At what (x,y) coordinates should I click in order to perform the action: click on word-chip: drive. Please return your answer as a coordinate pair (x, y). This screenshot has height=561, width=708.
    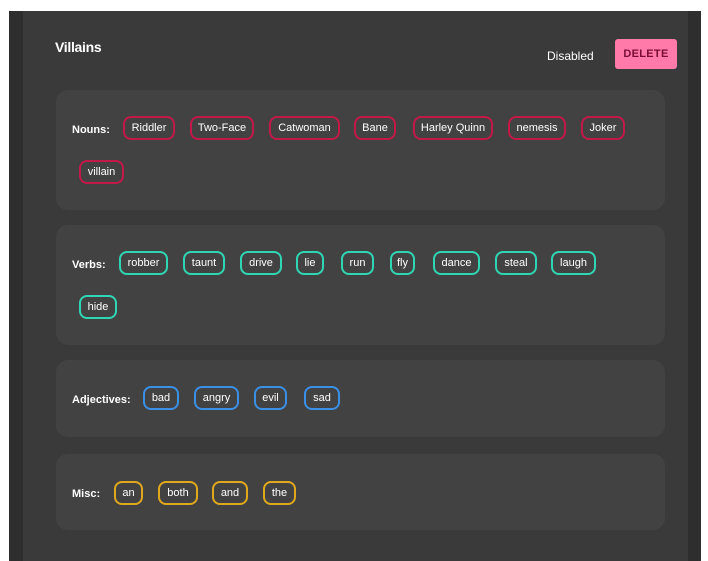
    Looking at the image, I should click on (261, 263).